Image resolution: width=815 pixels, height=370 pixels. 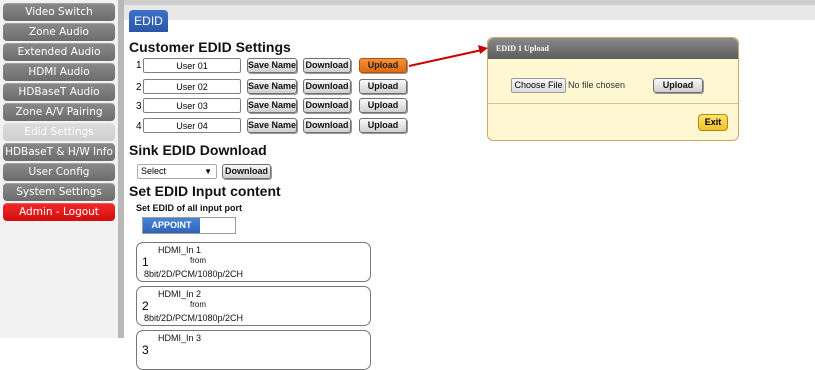 What do you see at coordinates (180, 294) in the screenshot?
I see `port-name: HDMI_In 2` at bounding box center [180, 294].